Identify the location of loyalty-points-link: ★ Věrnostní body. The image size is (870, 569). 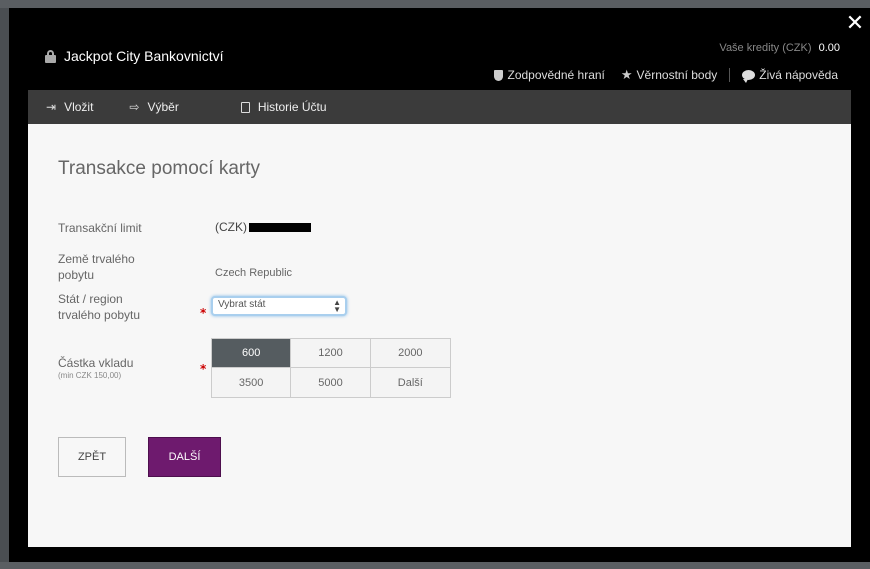
(669, 75).